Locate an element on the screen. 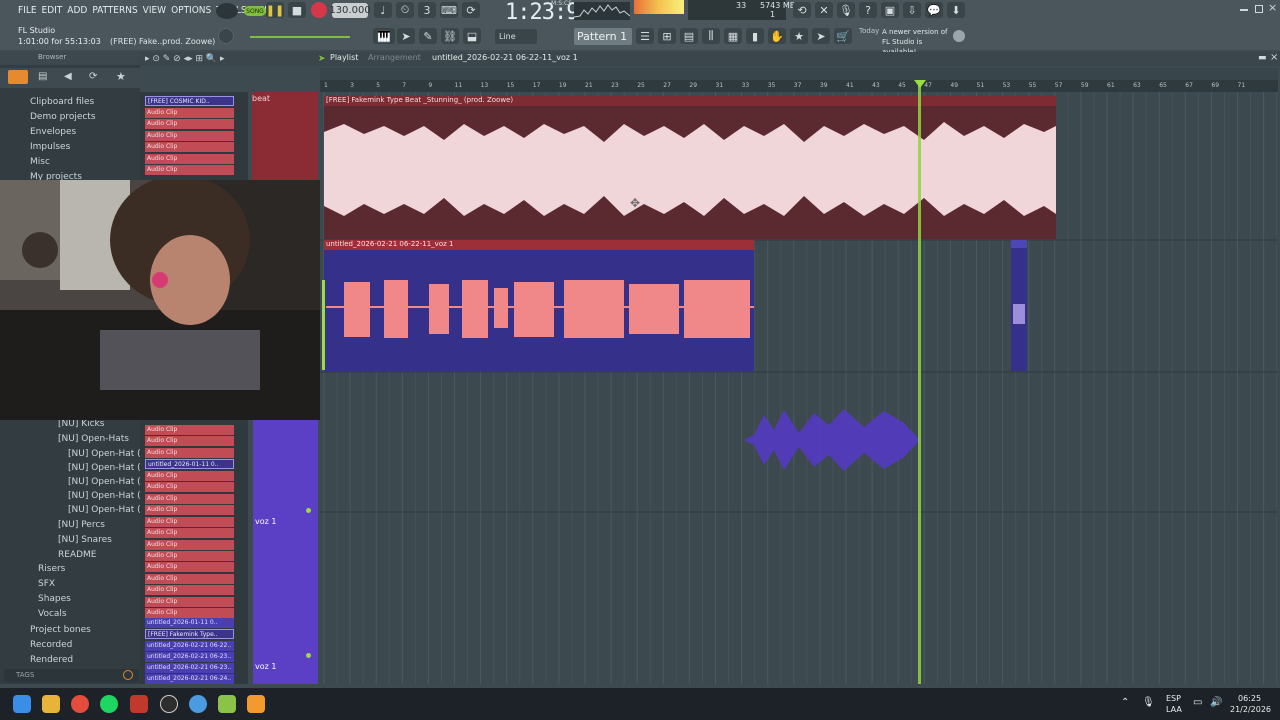 The image size is (1280, 720). time-ruler-top is located at coordinates (799, 74).